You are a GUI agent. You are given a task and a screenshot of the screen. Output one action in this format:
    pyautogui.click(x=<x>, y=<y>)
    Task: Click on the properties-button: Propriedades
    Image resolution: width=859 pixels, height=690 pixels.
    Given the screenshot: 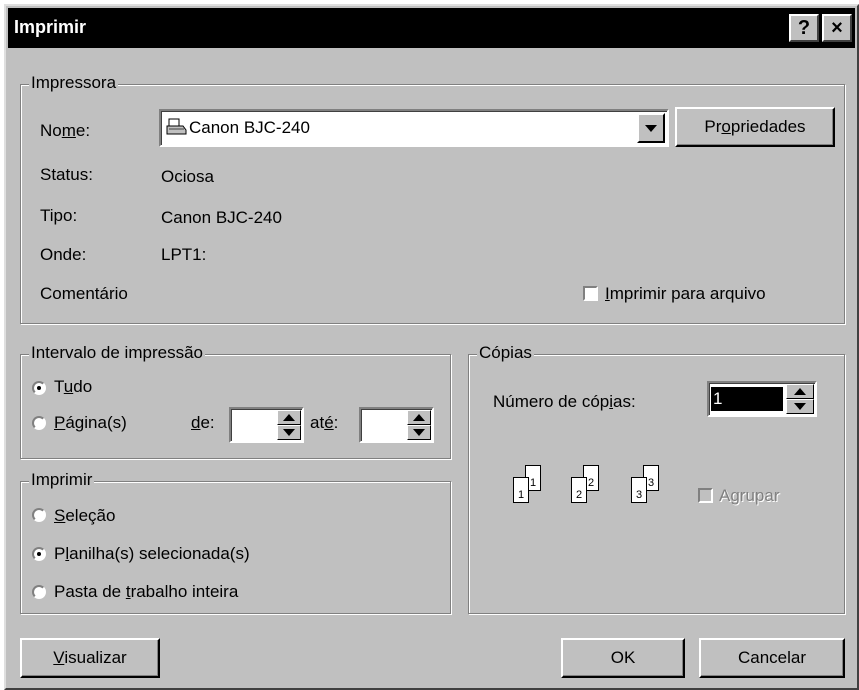 What is the action you would take?
    pyautogui.click(x=755, y=127)
    